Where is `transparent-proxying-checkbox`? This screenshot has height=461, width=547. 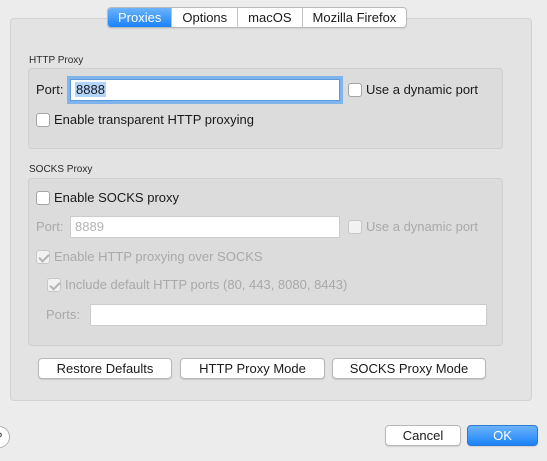
transparent-proxying-checkbox is located at coordinates (43, 120).